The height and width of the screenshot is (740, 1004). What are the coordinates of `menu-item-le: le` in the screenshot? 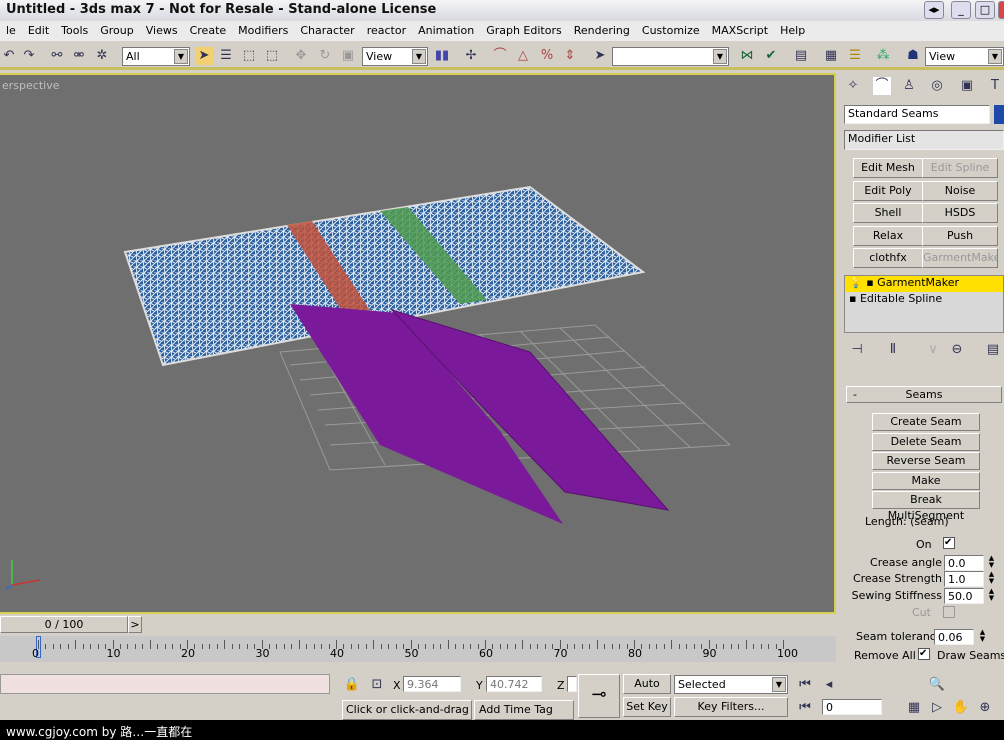 It's located at (11, 31).